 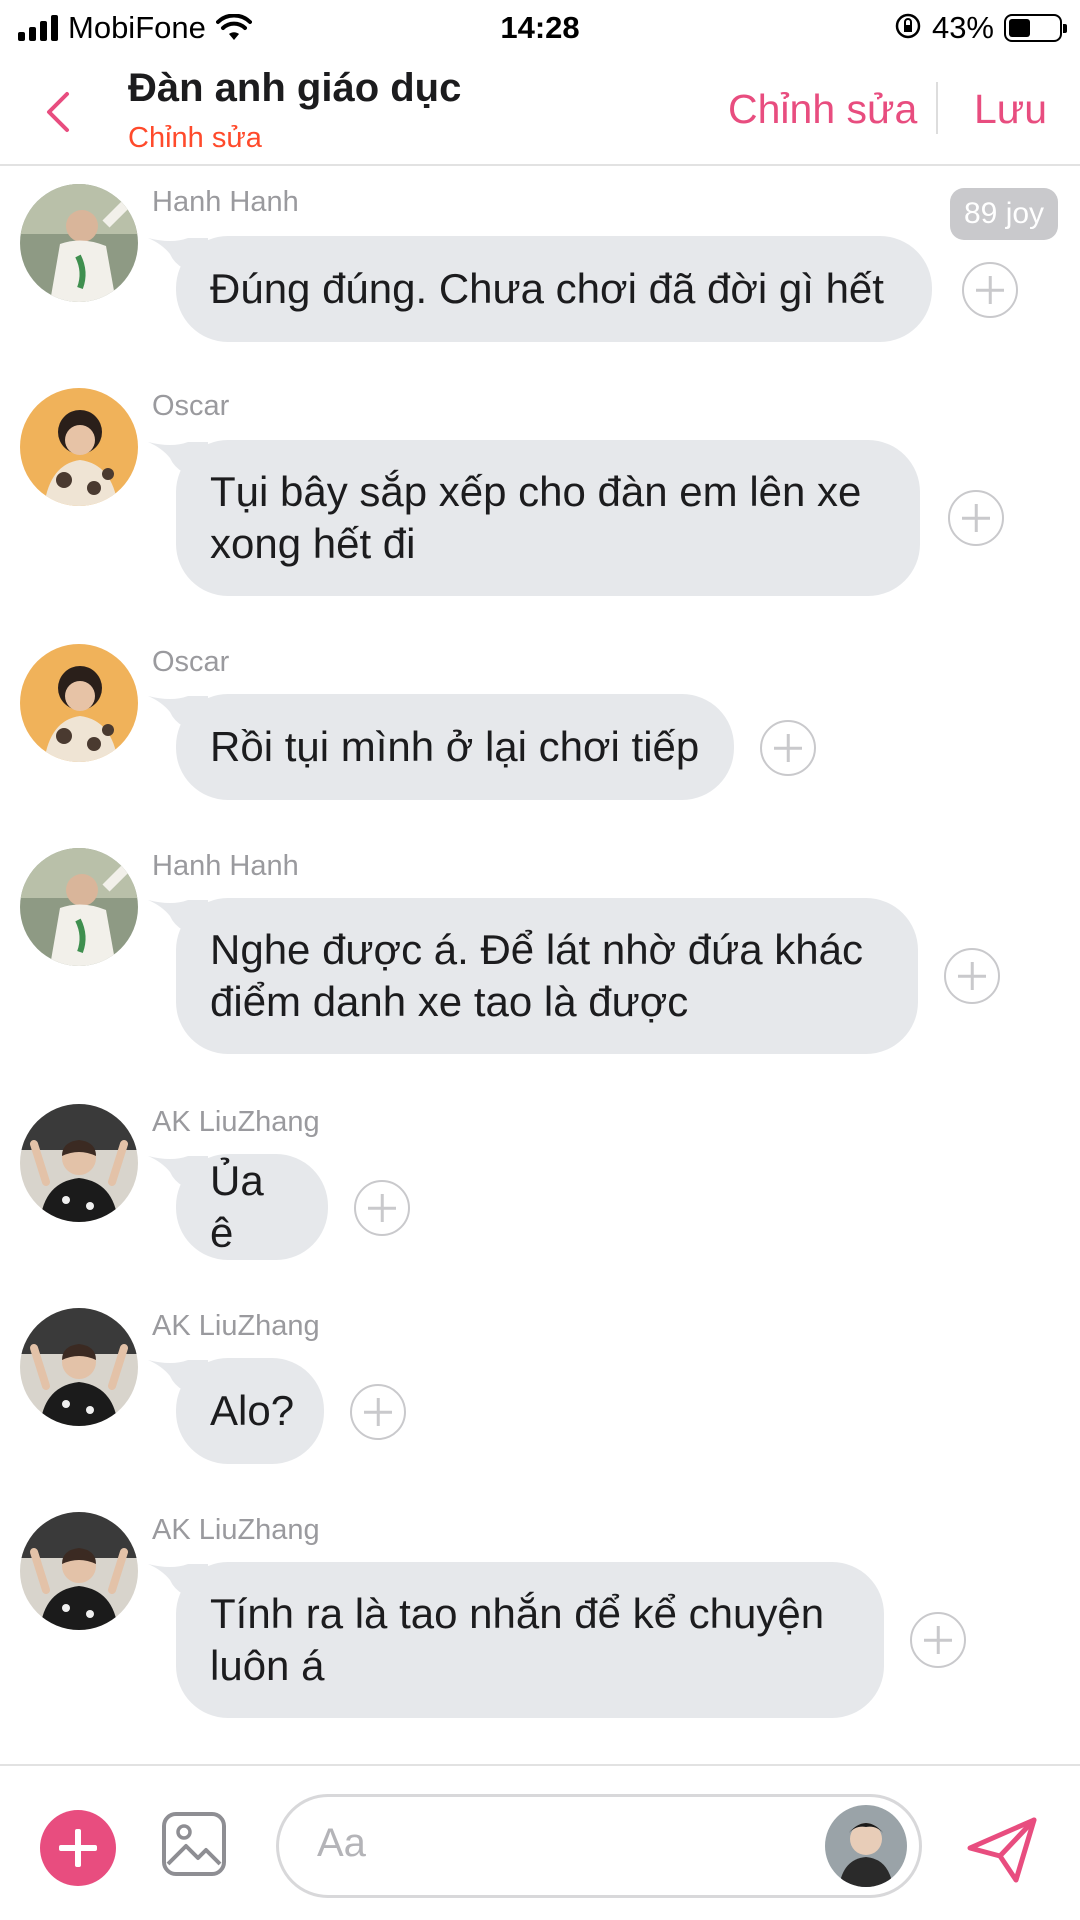 What do you see at coordinates (1004, 214) in the screenshot?
I see `joy-badge: 89 joy` at bounding box center [1004, 214].